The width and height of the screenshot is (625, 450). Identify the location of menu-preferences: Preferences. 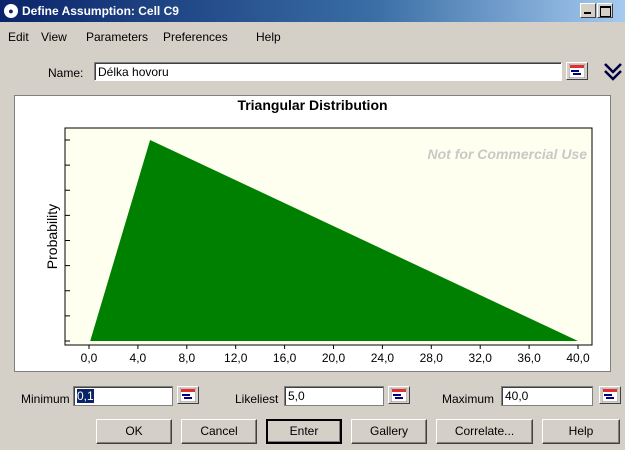
(195, 37).